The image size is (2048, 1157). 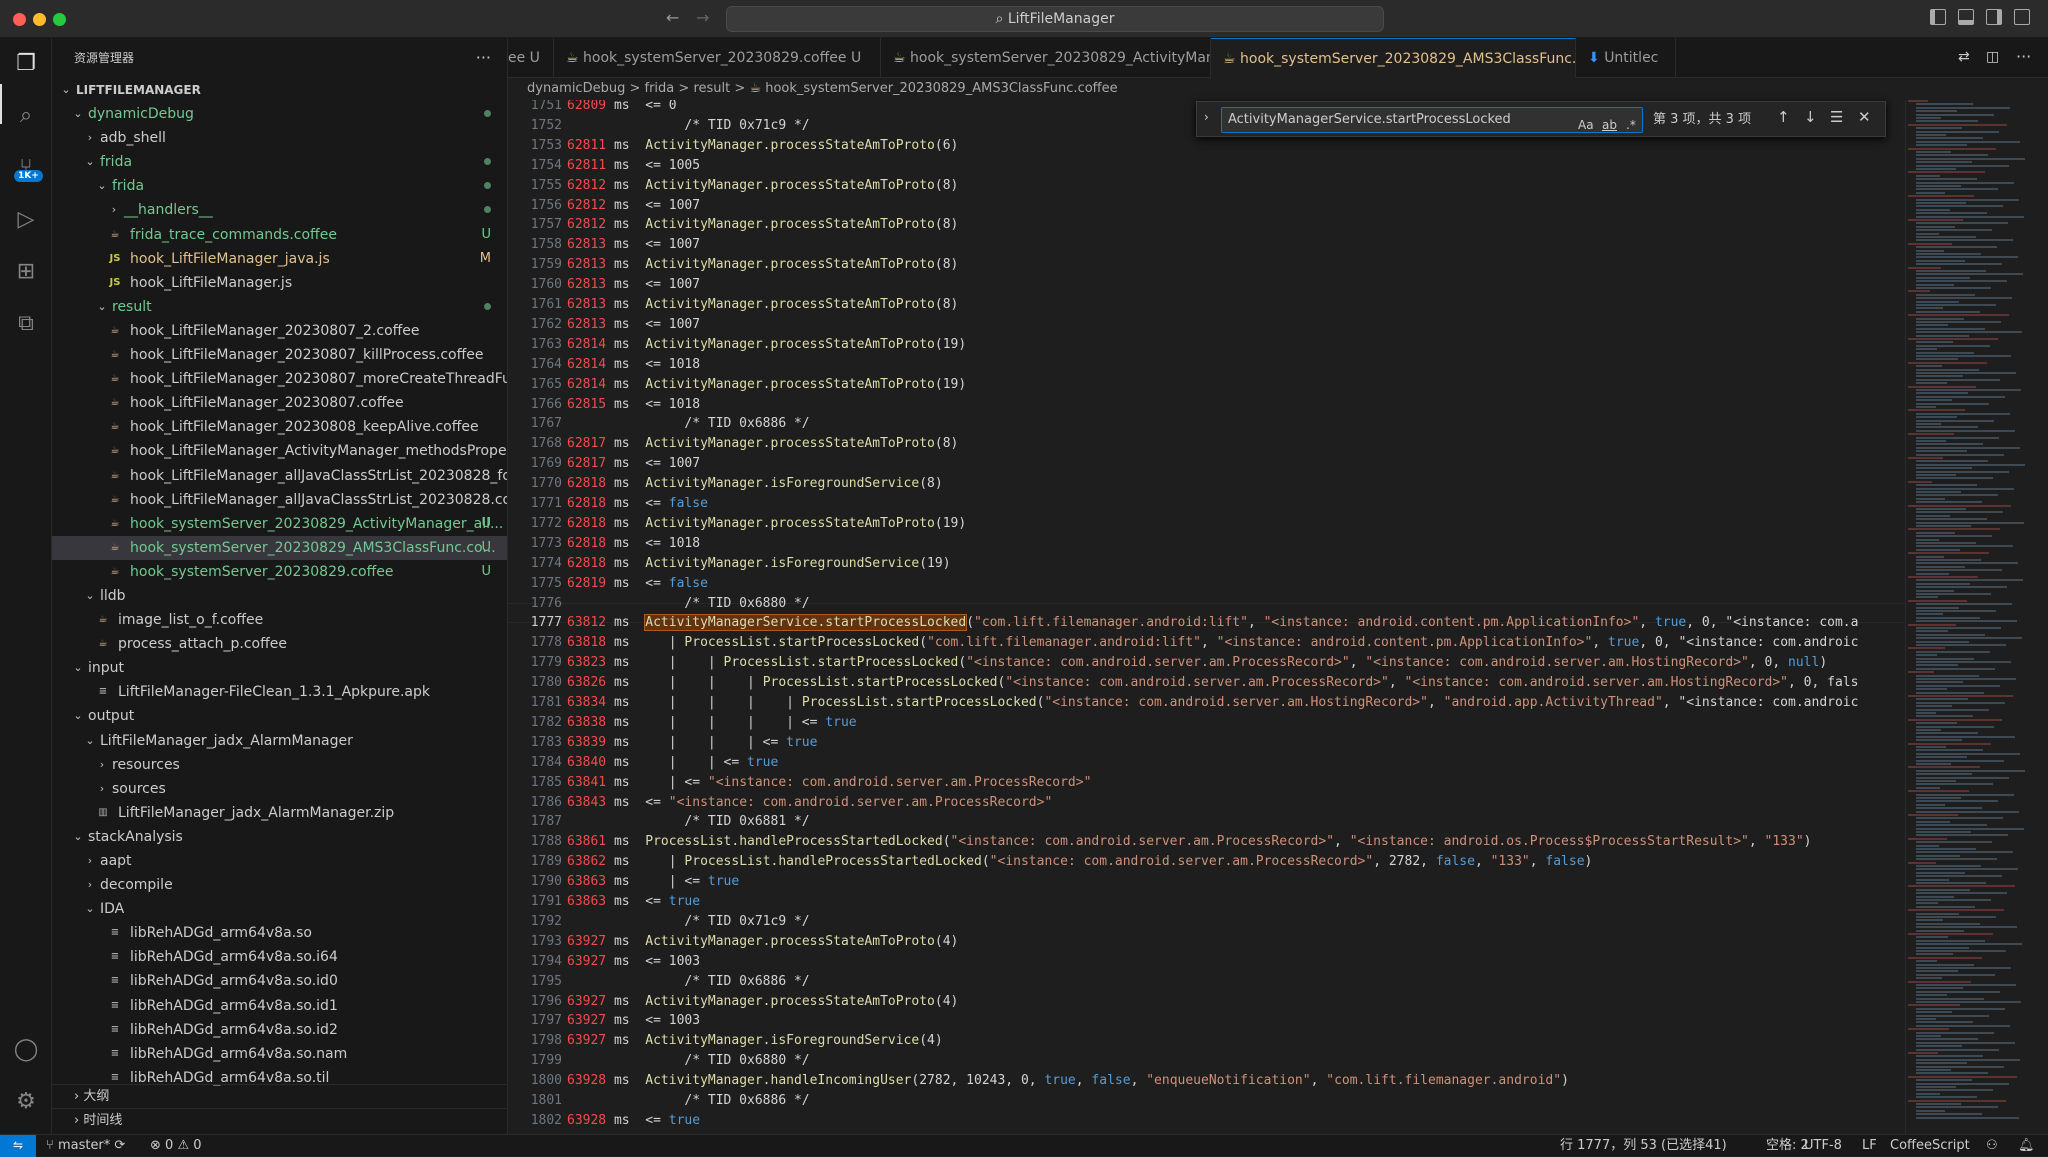 What do you see at coordinates (702, 17) in the screenshot?
I see `forward-arrow-icon: →` at bounding box center [702, 17].